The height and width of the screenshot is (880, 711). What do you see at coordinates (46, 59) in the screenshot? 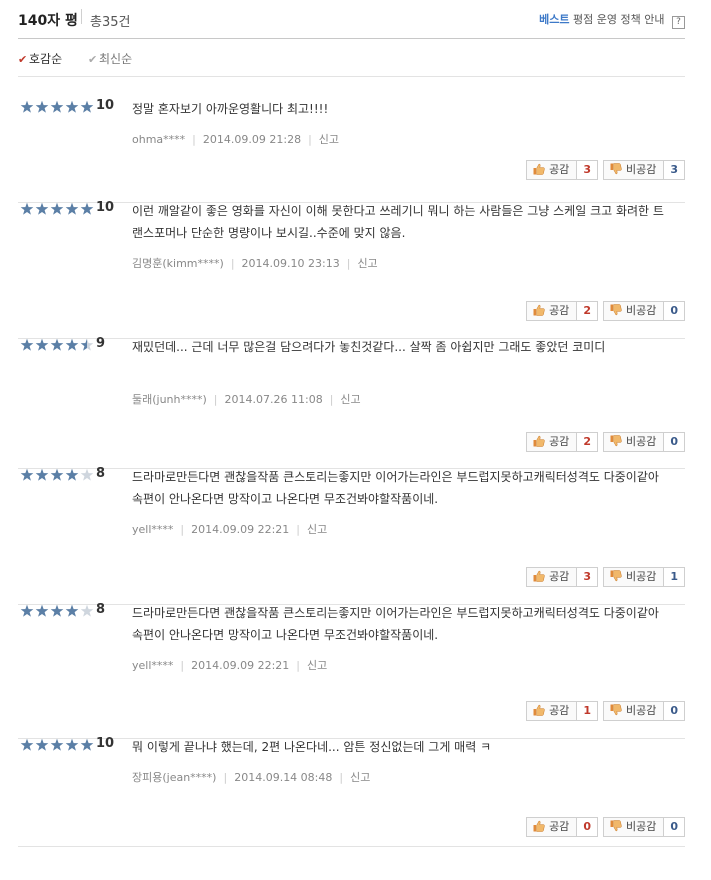
I see `sort-label: 호감순` at bounding box center [46, 59].